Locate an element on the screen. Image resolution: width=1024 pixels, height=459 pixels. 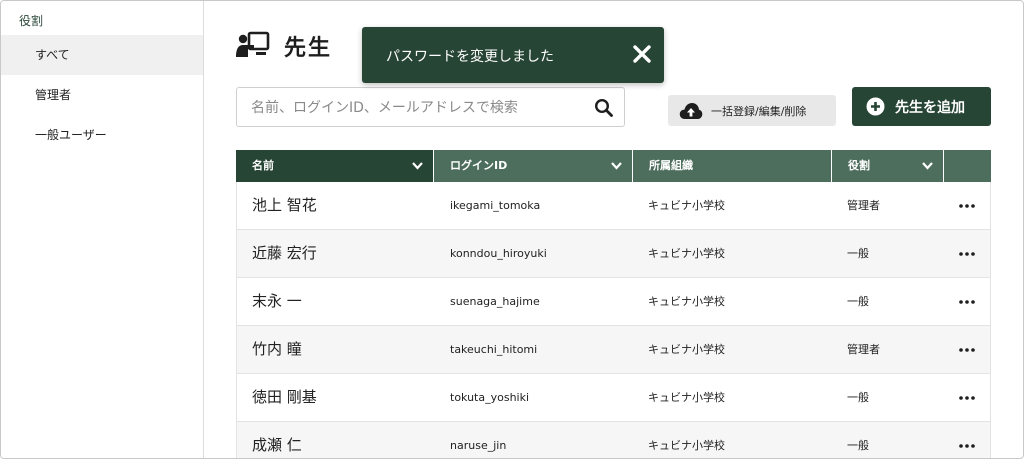
bulk-edit-label: 一括登録/編集/削除 is located at coordinates (759, 111).